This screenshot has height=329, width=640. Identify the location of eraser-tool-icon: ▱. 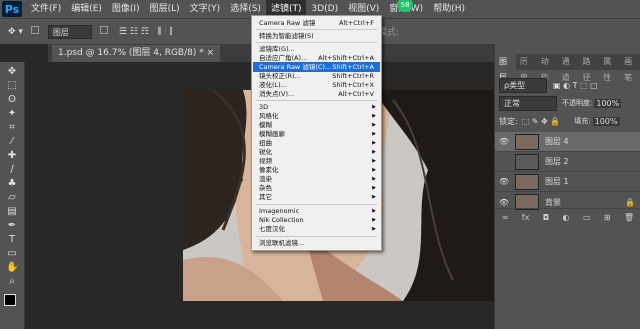
(12, 198).